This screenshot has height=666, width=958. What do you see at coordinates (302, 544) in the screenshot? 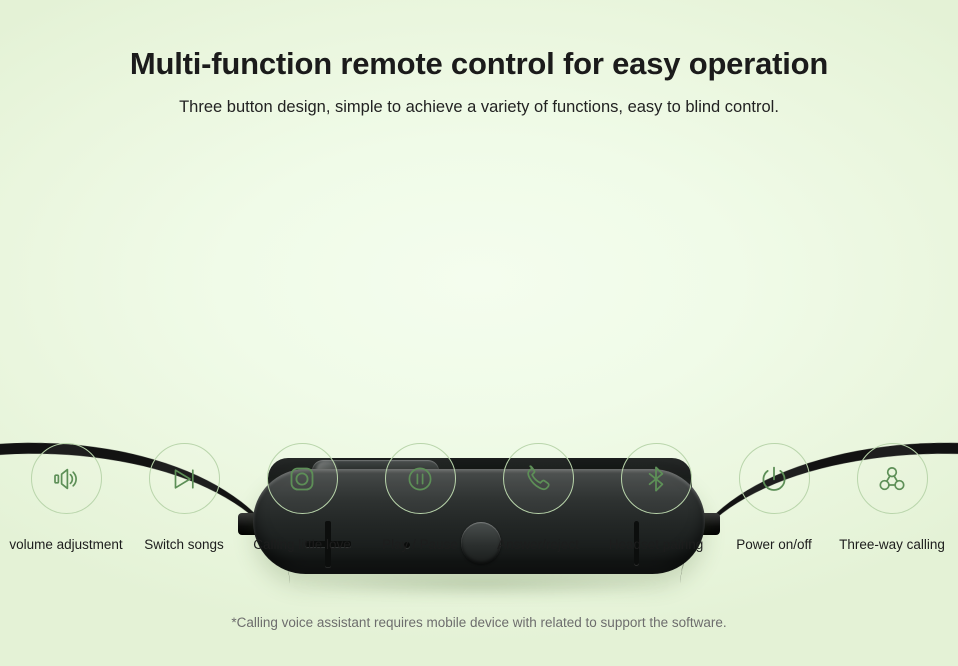
I see `feature-label: Calling little love` at bounding box center [302, 544].